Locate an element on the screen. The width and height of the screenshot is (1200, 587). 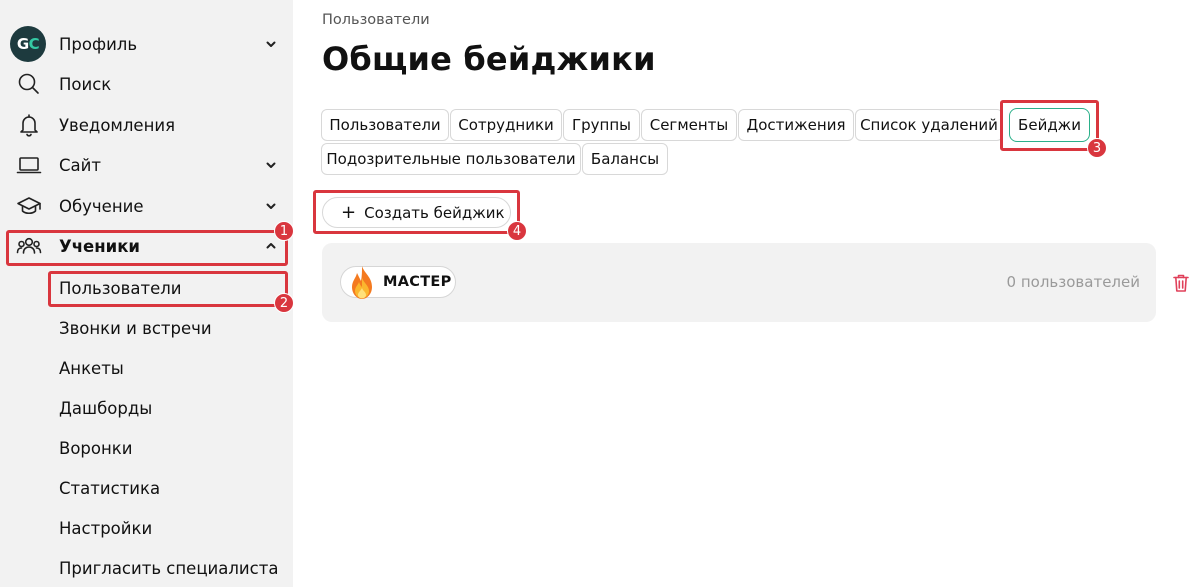
tab-balances: Балансы is located at coordinates (625, 159).